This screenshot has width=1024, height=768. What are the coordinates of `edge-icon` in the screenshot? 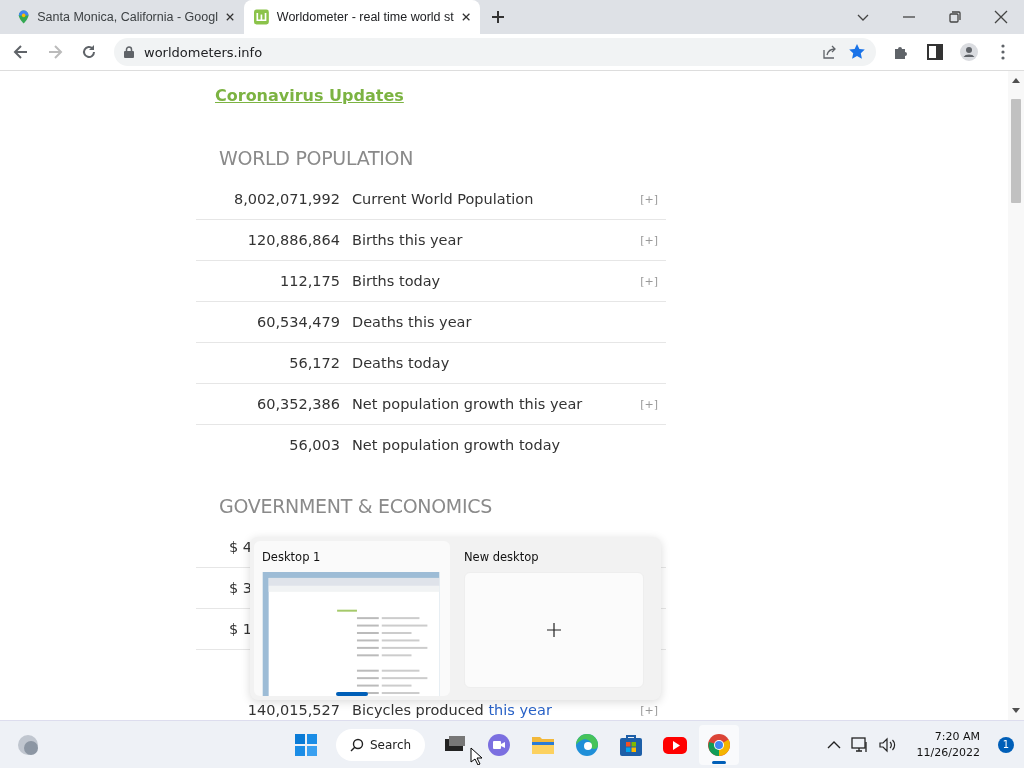 It's located at (587, 744).